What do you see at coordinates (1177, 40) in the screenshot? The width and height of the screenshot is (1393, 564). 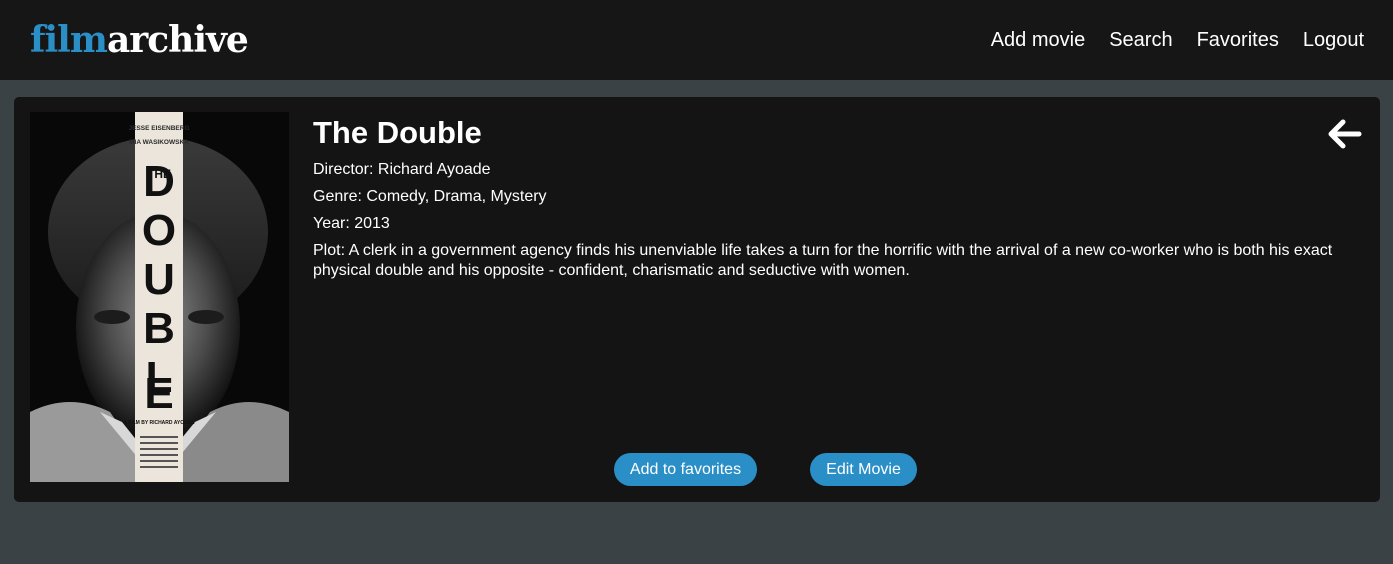 I see `nav-links: Add movie Search Favorites Logout` at bounding box center [1177, 40].